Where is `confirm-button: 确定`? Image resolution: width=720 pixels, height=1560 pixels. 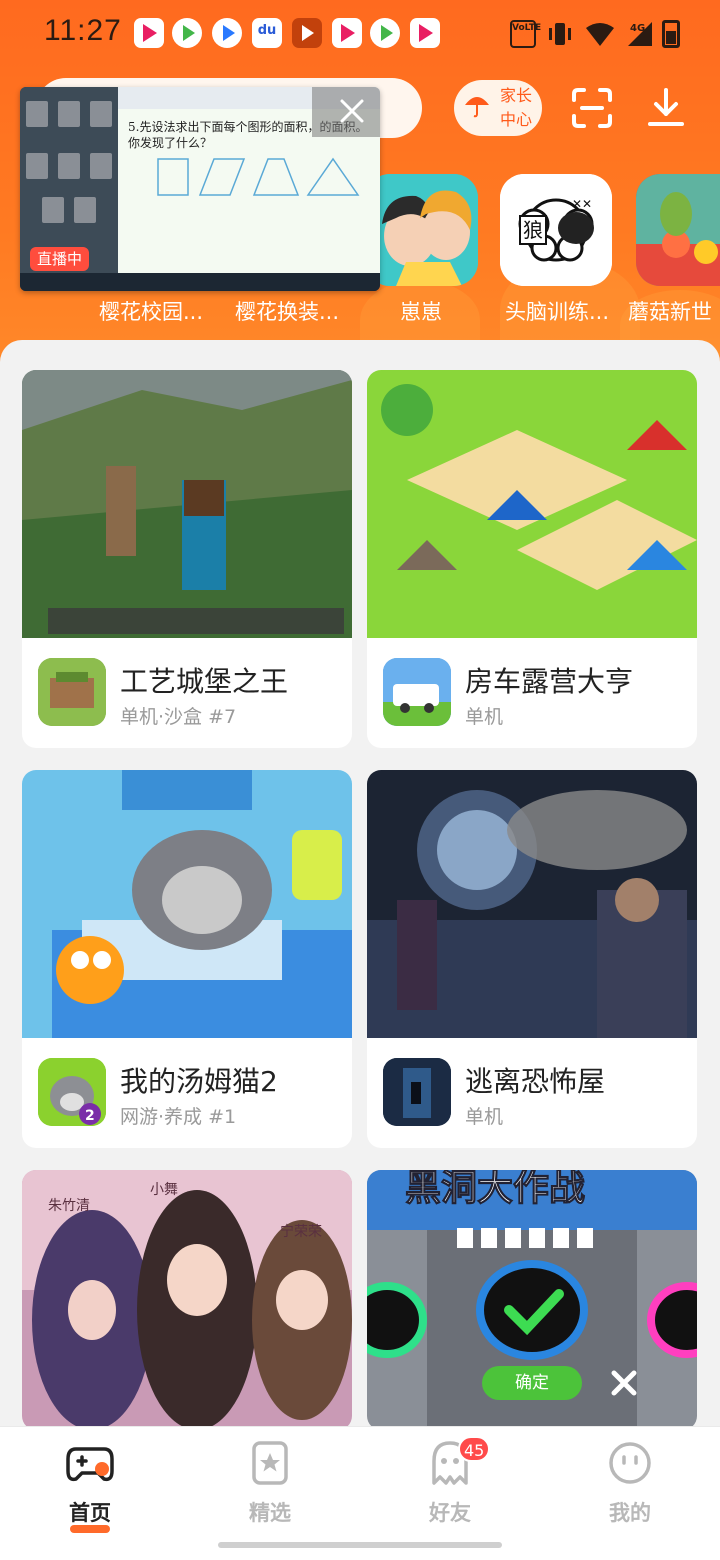 confirm-button: 确定 is located at coordinates (532, 1383).